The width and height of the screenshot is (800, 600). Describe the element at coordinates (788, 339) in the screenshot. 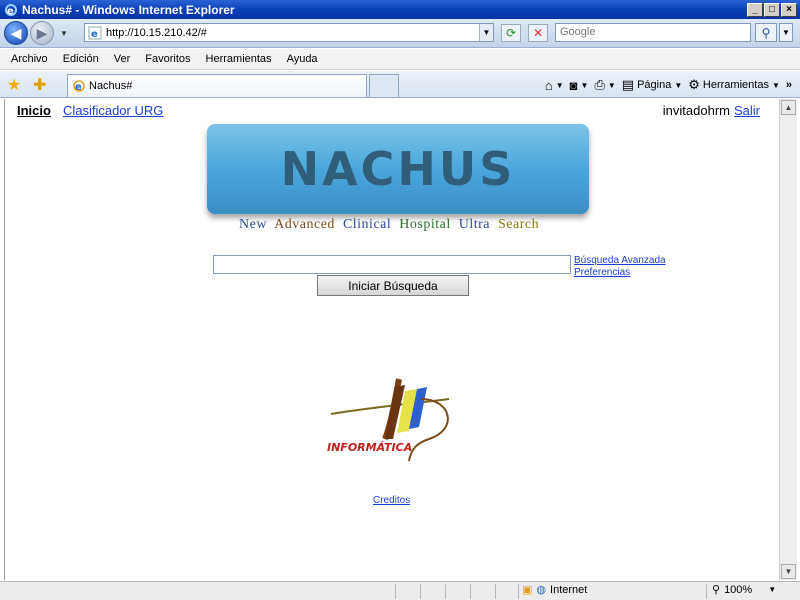

I see `vertical-scrollbar: ▲ ▼` at that location.